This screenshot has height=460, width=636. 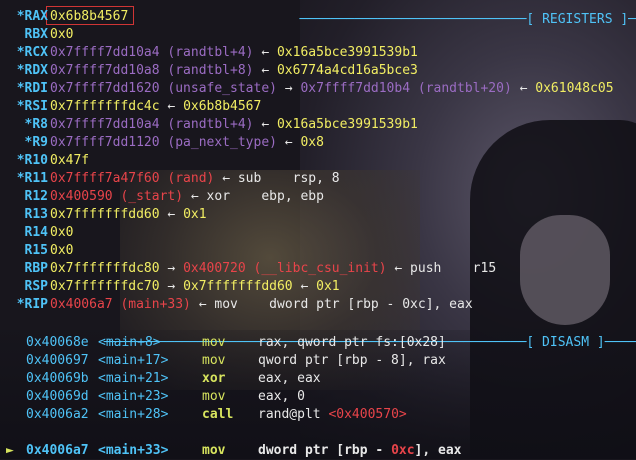 I want to click on register-name: *R9, so click(x=36, y=142).